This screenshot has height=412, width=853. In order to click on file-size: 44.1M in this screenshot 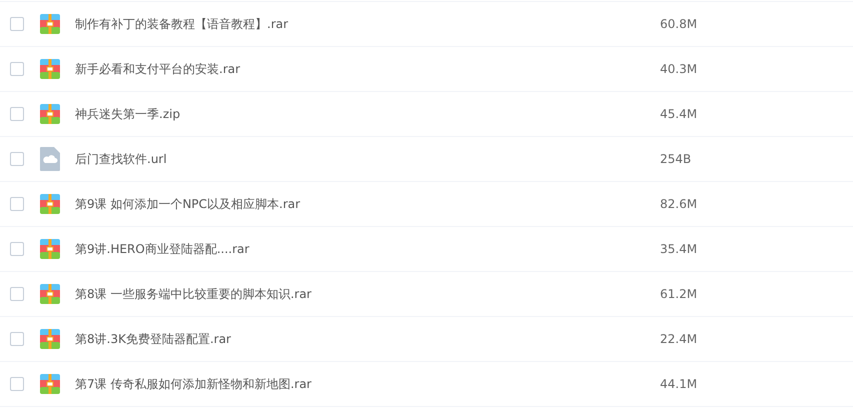, I will do `click(679, 384)`.